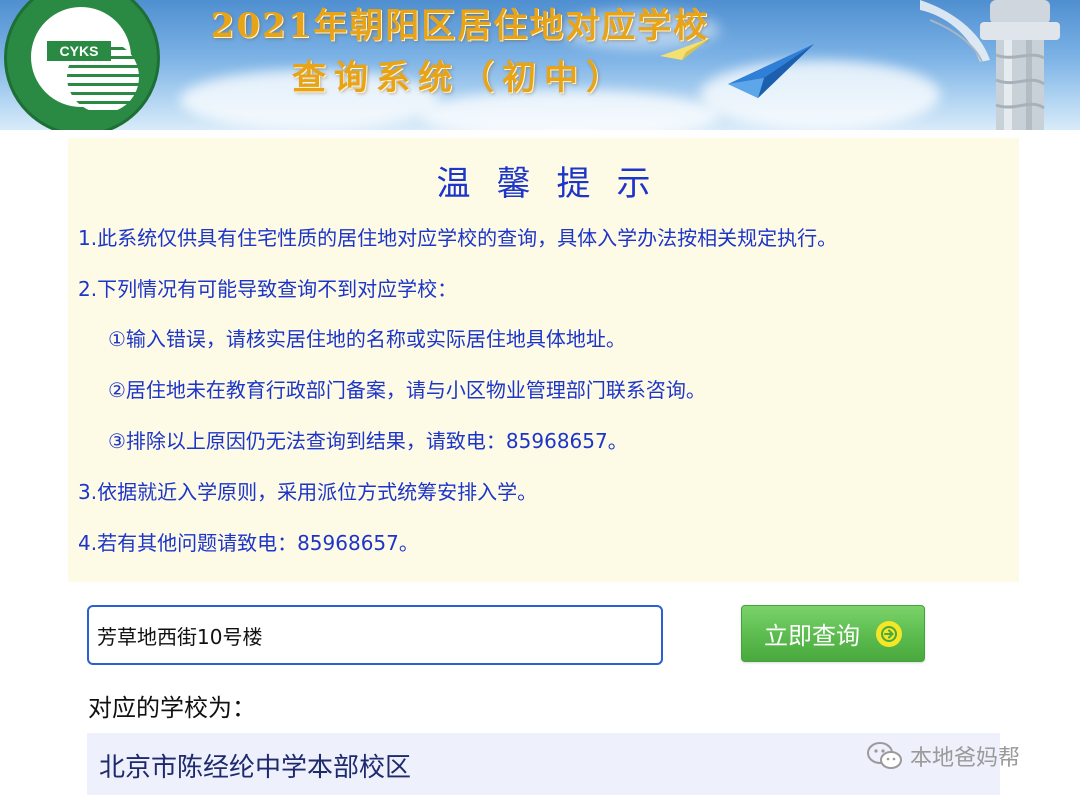 The width and height of the screenshot is (1080, 805). What do you see at coordinates (268, 289) in the screenshot?
I see `tip-item: 2.下列情况有可能导致查询不到对应学校：` at bounding box center [268, 289].